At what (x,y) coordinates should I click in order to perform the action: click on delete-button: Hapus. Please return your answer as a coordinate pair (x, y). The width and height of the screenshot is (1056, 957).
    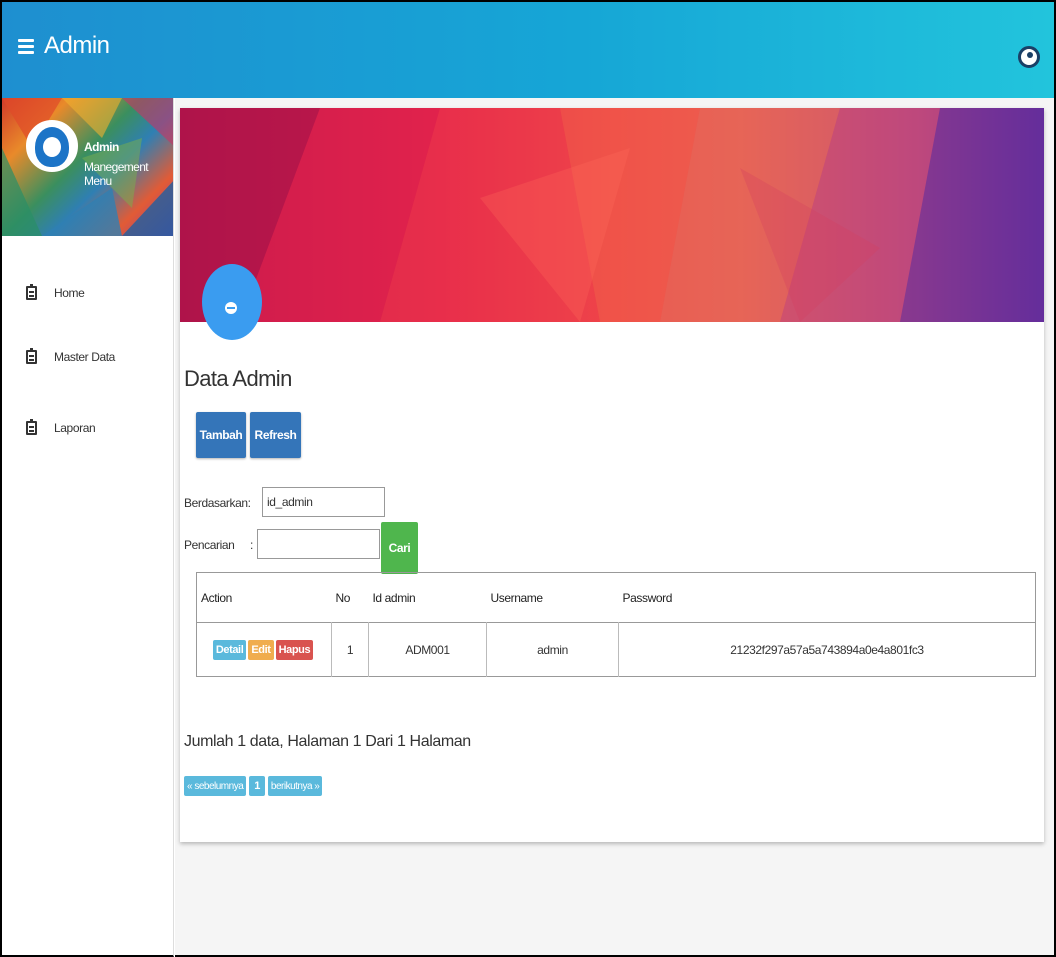
    Looking at the image, I should click on (294, 649).